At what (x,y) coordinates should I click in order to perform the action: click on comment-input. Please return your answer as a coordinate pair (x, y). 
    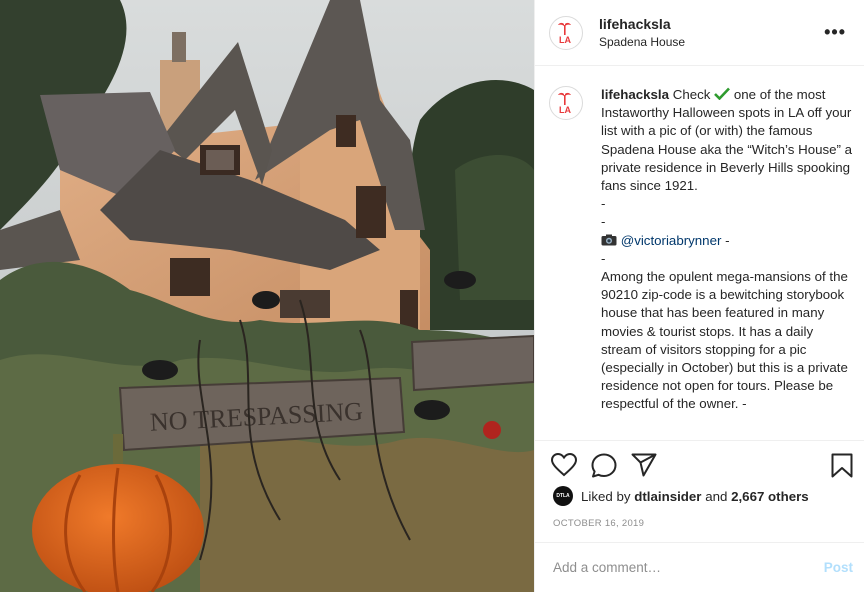
    Looking at the image, I should click on (687, 567).